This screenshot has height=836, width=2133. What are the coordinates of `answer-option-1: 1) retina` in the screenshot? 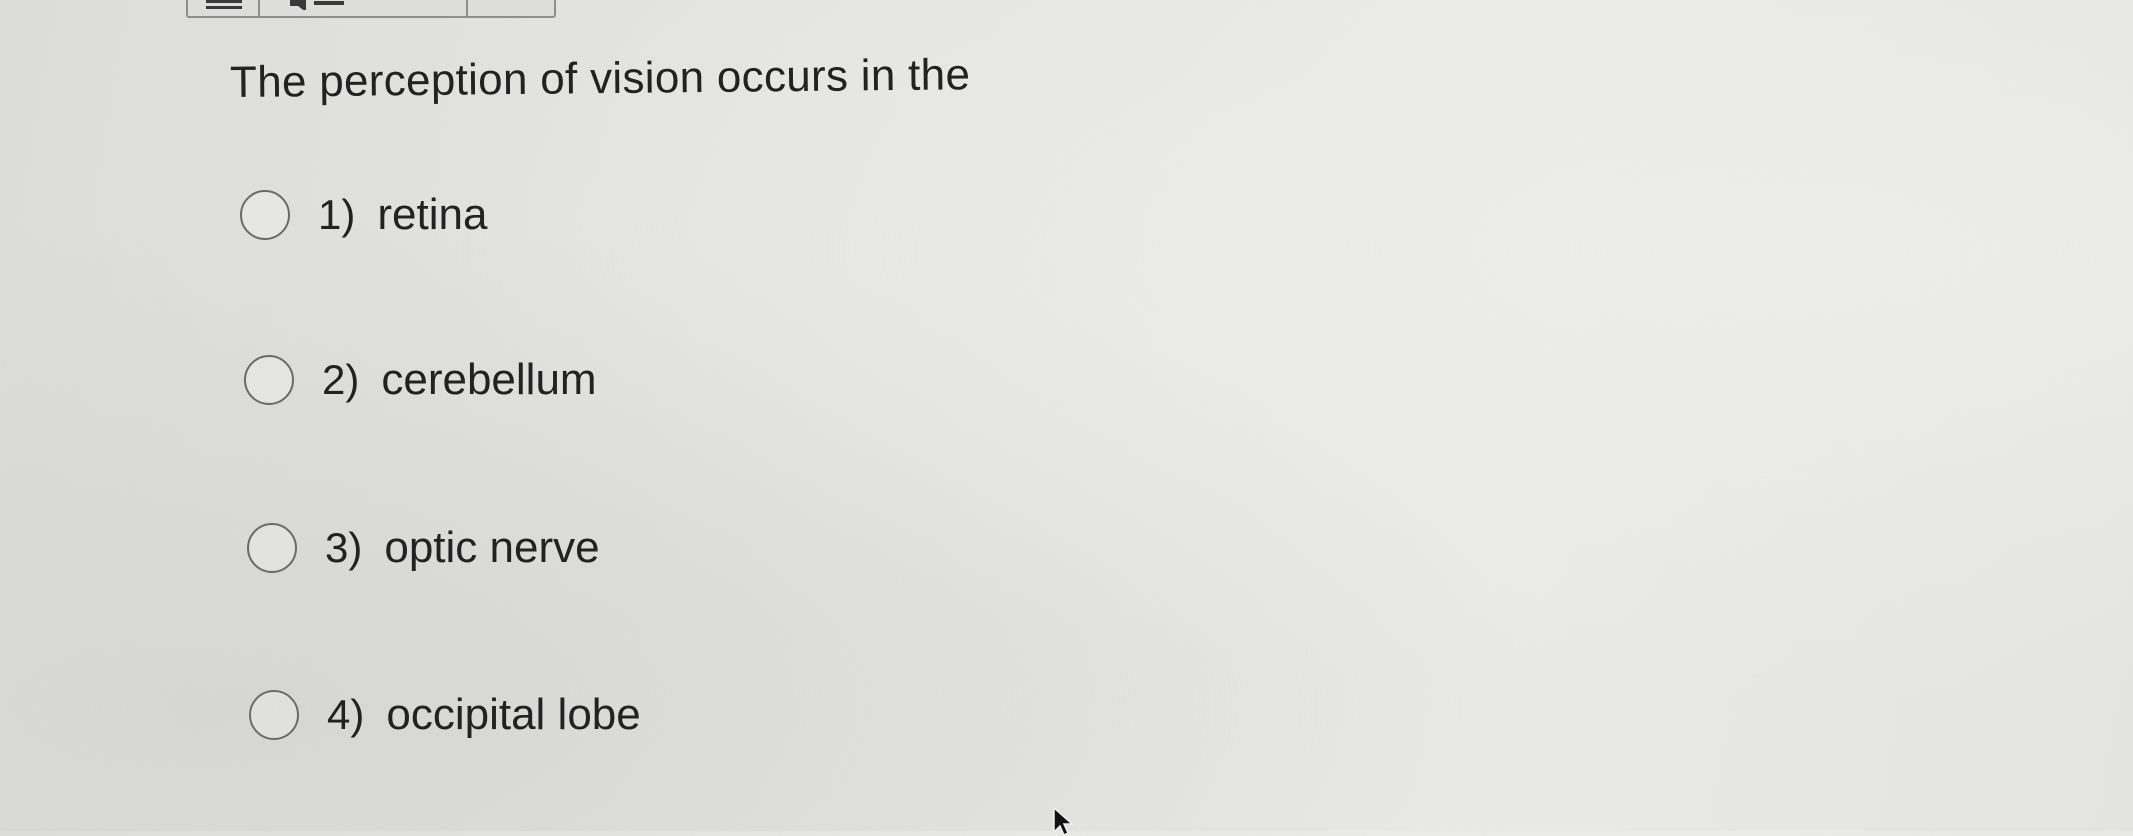 It's located at (363, 215).